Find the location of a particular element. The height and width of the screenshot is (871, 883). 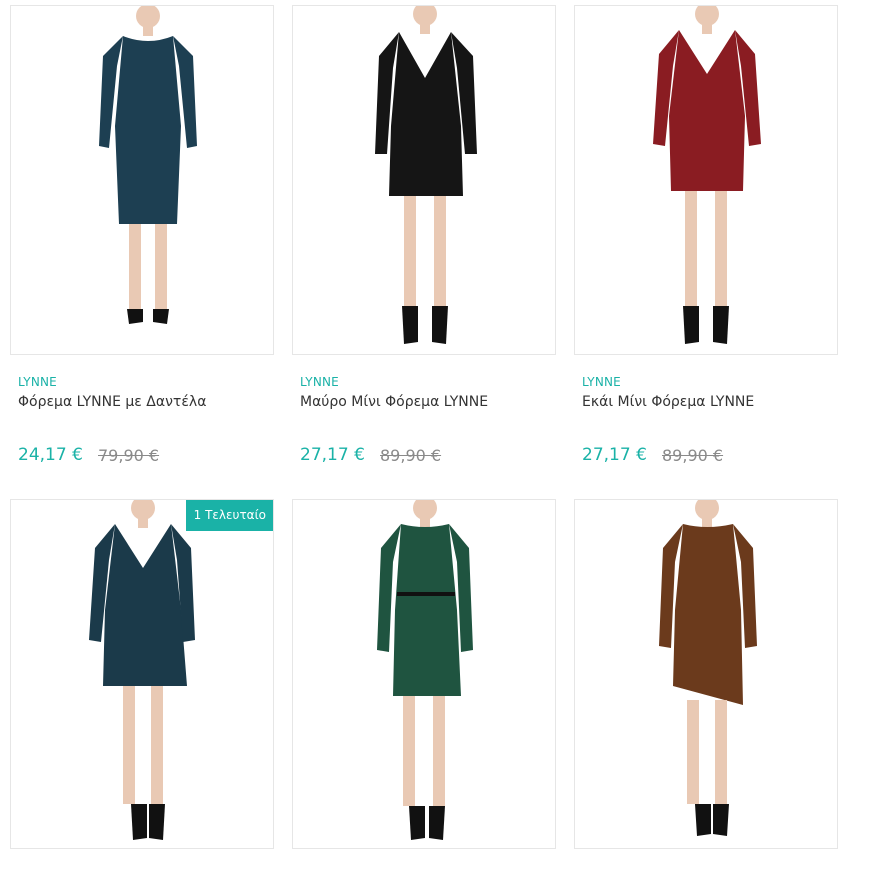

product-image: 1 Τελευταίο is located at coordinates (142, 674).